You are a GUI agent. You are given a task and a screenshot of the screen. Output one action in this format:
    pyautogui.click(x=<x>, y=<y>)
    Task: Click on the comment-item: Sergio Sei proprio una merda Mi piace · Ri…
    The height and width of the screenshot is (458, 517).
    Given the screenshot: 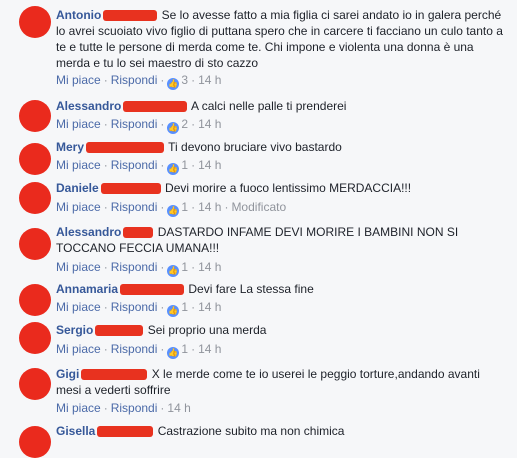 What is the action you would take?
    pyautogui.click(x=258, y=342)
    